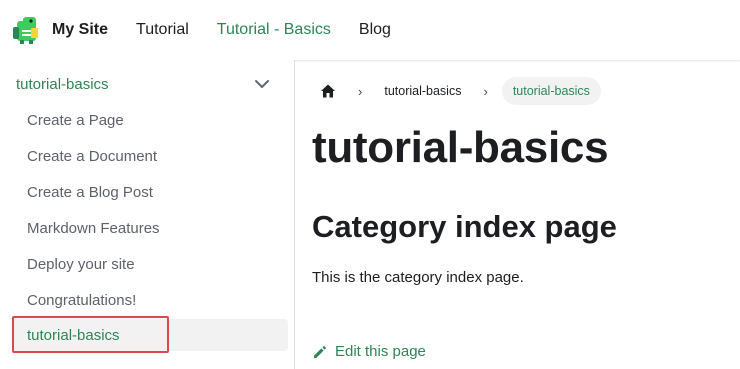 The width and height of the screenshot is (740, 369). I want to click on nav-link-tutorial: Tutorial, so click(162, 30).